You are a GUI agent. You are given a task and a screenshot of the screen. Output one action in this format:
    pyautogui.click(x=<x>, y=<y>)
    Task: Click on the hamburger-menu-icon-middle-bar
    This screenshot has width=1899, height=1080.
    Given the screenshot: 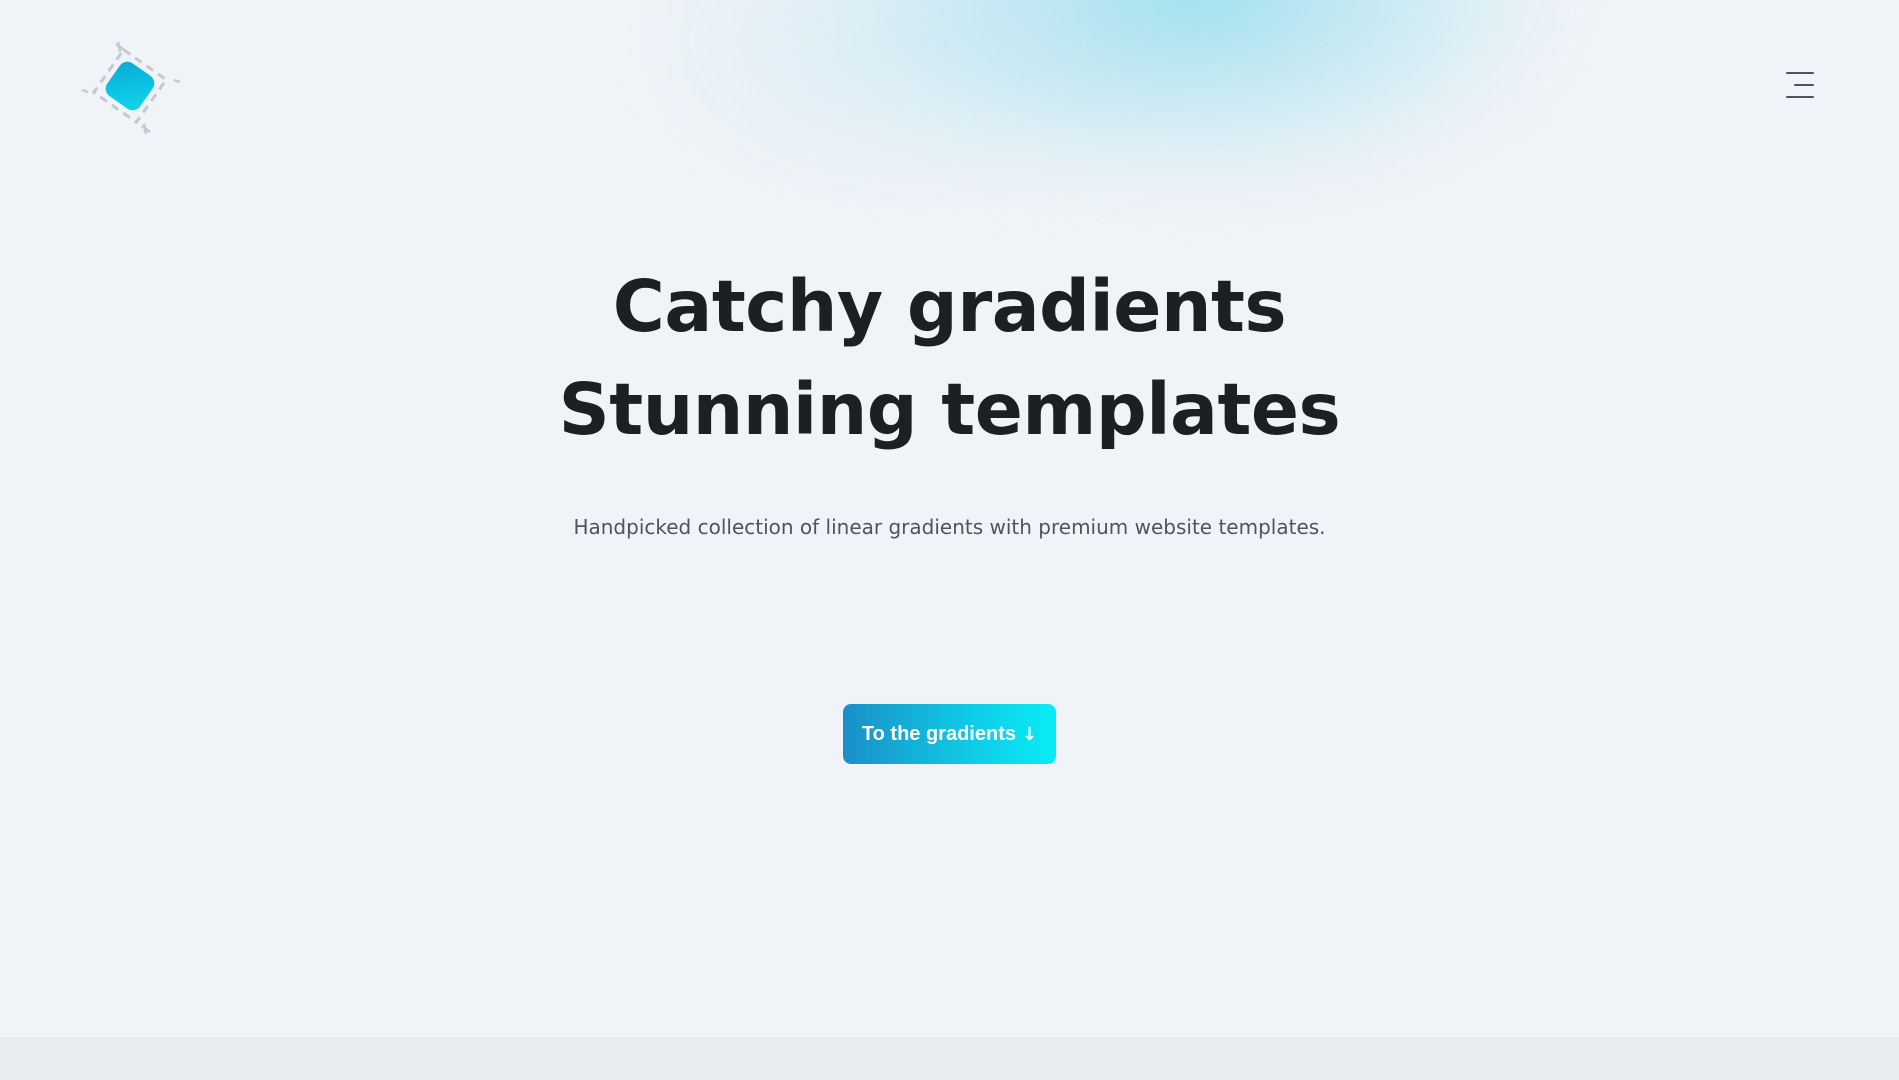 What is the action you would take?
    pyautogui.click(x=1804, y=85)
    